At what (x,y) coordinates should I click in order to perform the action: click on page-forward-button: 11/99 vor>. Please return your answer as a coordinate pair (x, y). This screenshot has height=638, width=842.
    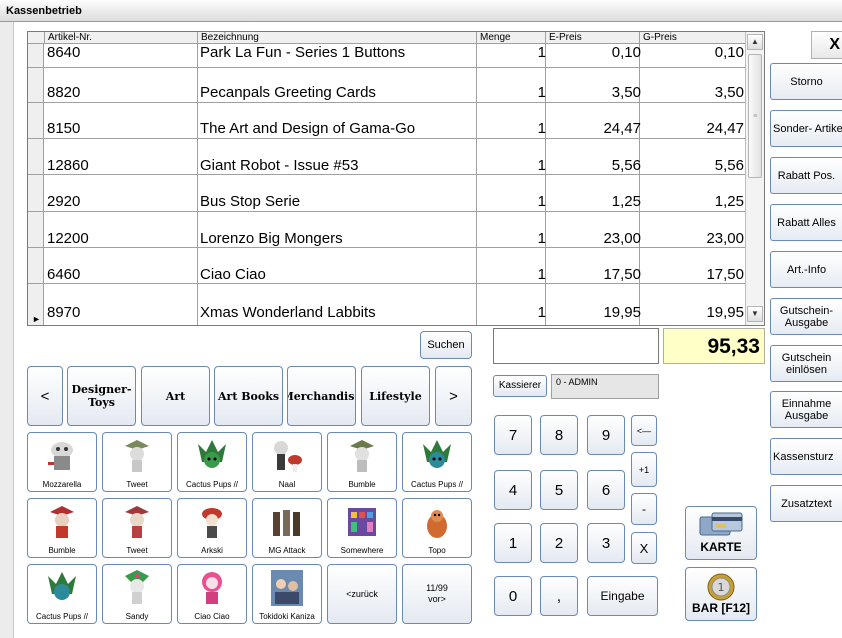
    Looking at the image, I should click on (437, 594).